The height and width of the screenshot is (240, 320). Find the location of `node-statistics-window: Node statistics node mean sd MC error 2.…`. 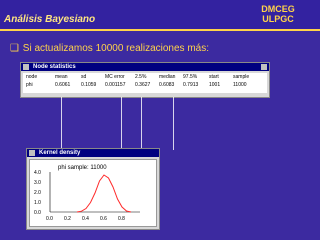

node-statistics-window: Node statistics node mean sd MC error 2.… is located at coordinates (145, 80).